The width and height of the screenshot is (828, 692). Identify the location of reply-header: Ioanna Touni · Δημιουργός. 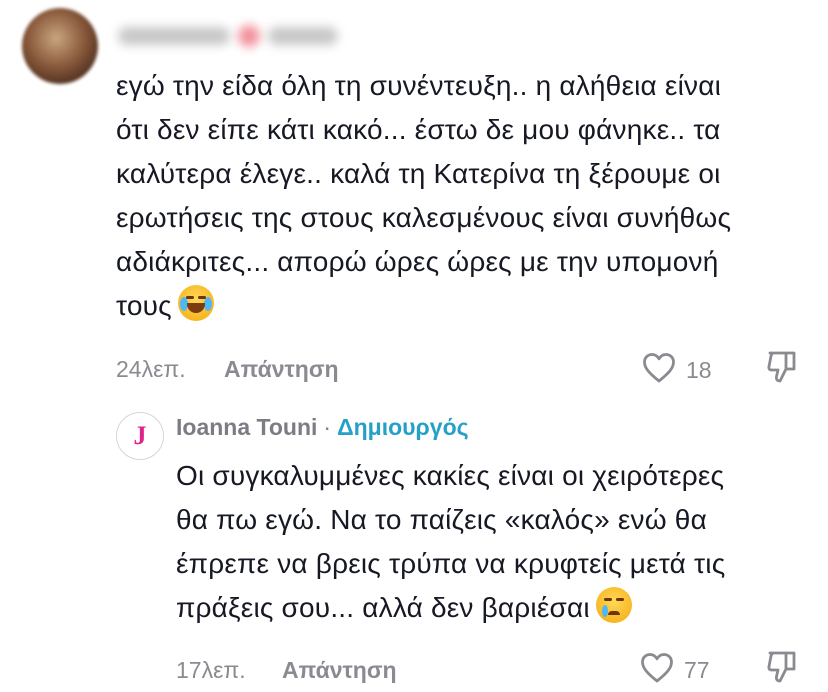
(322, 427).